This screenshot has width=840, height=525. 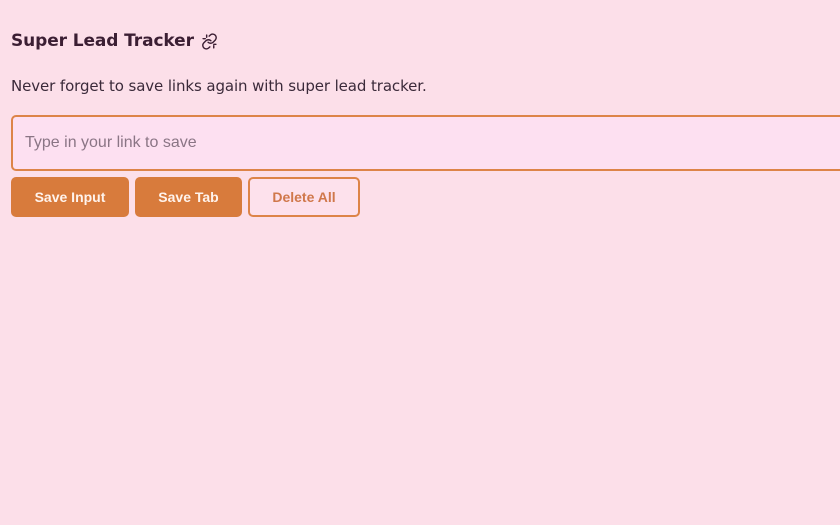 I want to click on save-input-button: Save Input, so click(x=70, y=197).